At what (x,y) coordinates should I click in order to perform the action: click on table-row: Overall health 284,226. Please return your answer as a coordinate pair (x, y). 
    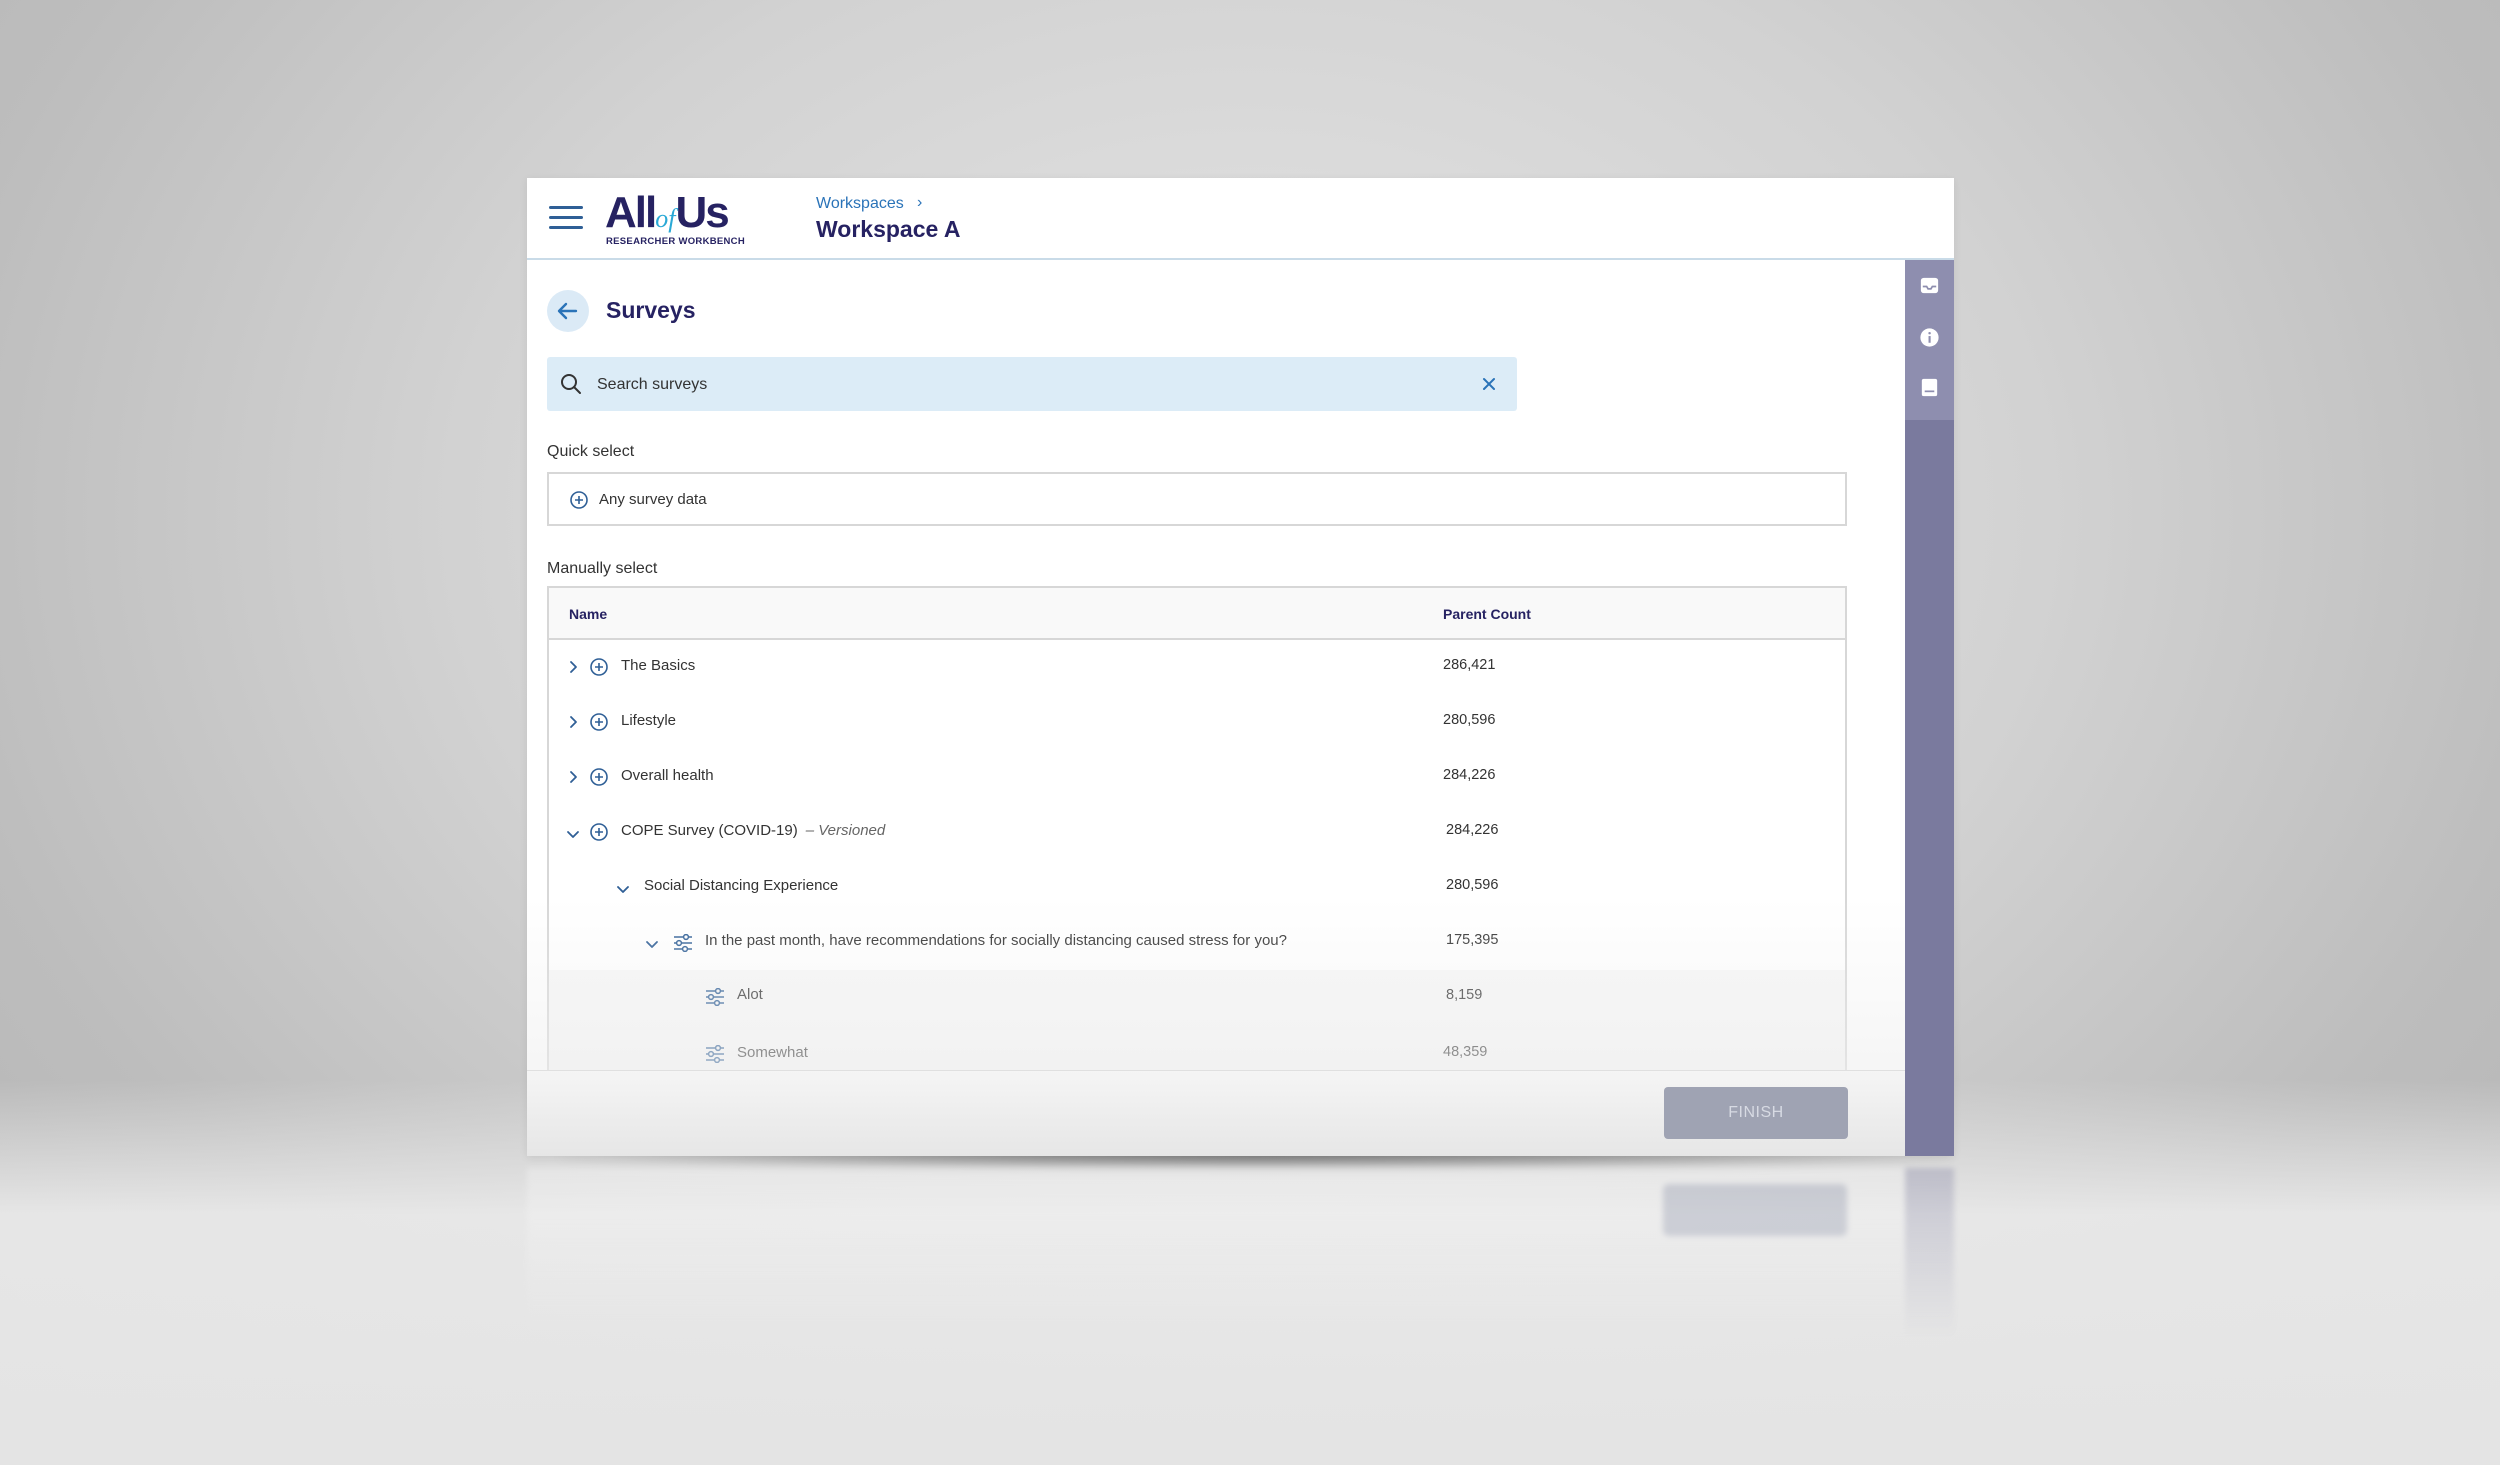
    Looking at the image, I should click on (1197, 778).